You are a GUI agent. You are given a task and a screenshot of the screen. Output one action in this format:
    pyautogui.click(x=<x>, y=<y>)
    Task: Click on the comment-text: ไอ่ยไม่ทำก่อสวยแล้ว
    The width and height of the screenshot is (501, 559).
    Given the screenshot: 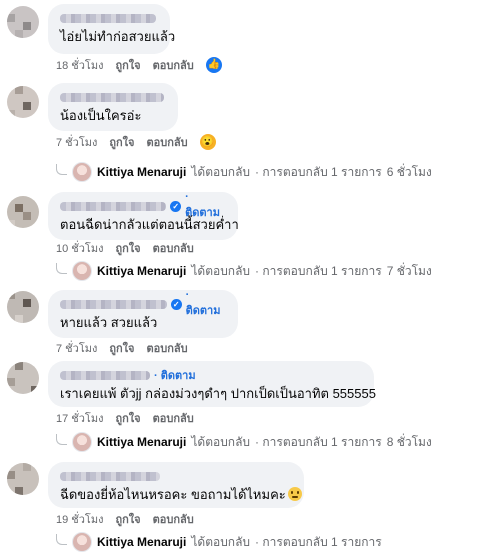 What is the action you would take?
    pyautogui.click(x=118, y=36)
    